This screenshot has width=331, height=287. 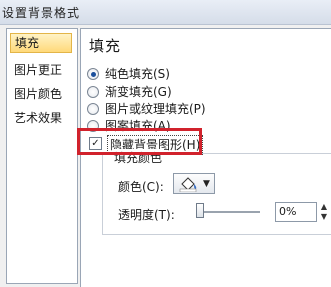 I want to click on dialog-title-bar: 设置背景格式, so click(x=165, y=12).